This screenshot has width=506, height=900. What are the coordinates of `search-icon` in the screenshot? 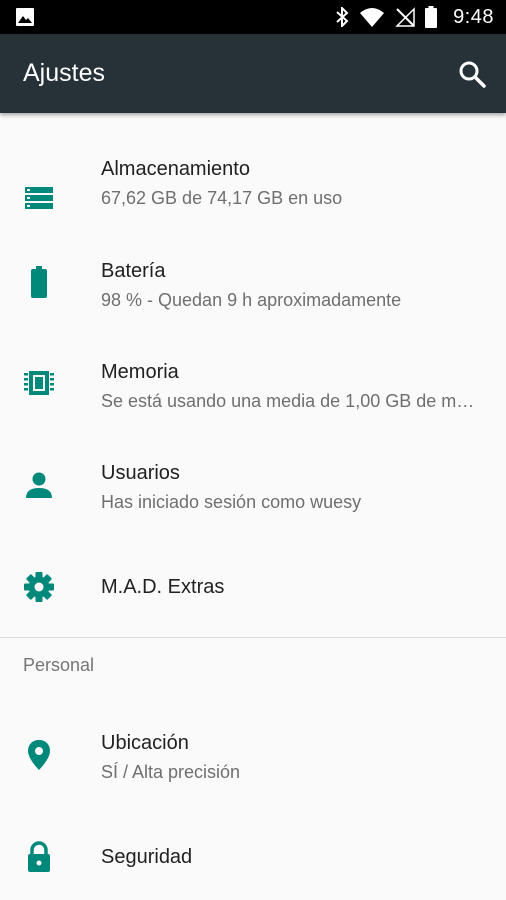 It's located at (472, 74).